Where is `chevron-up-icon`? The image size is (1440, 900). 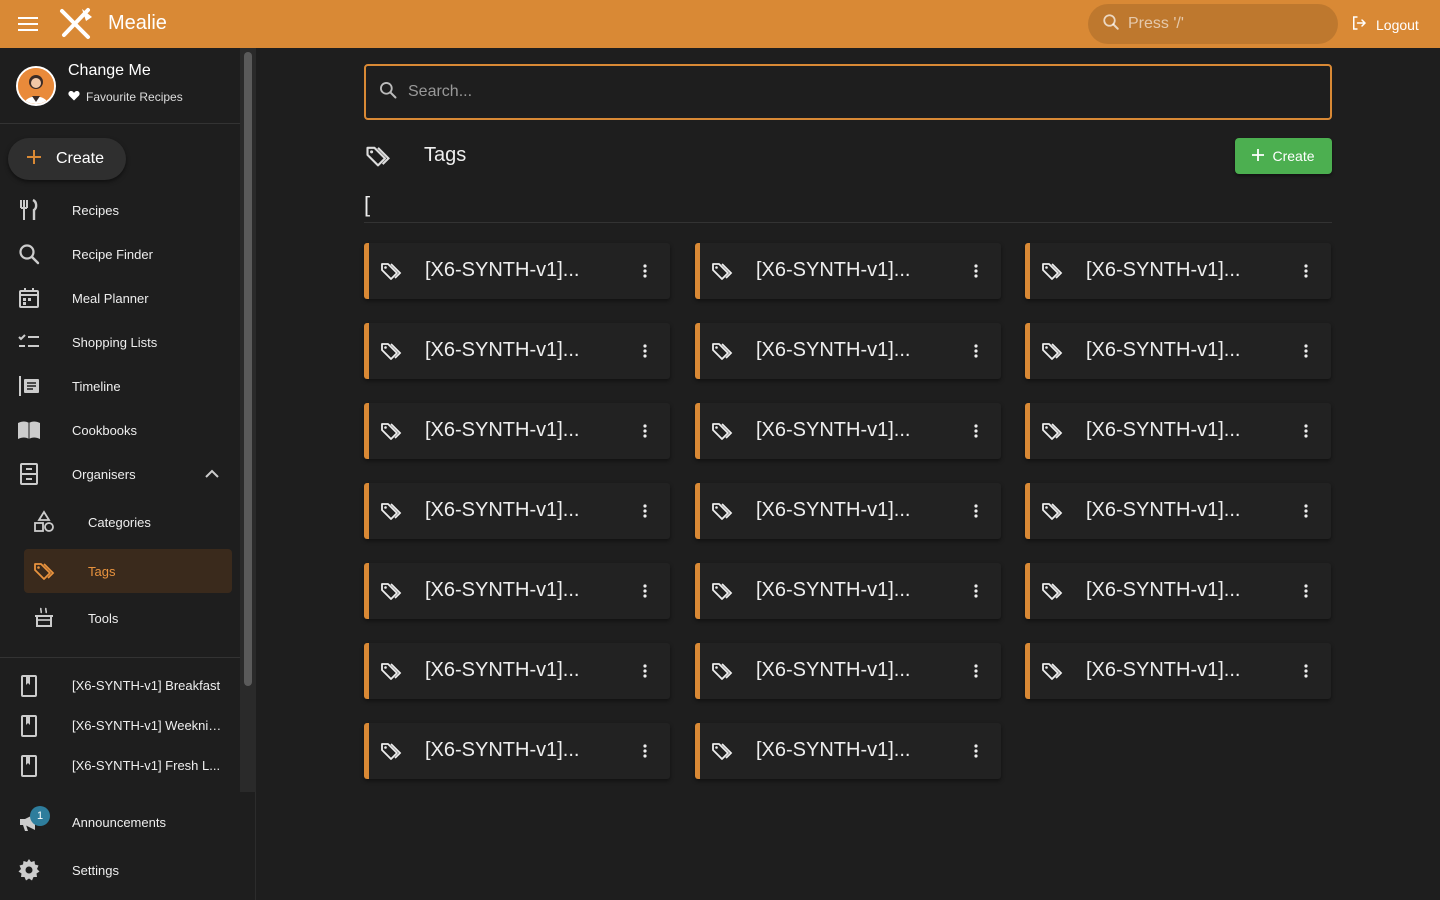 chevron-up-icon is located at coordinates (212, 474).